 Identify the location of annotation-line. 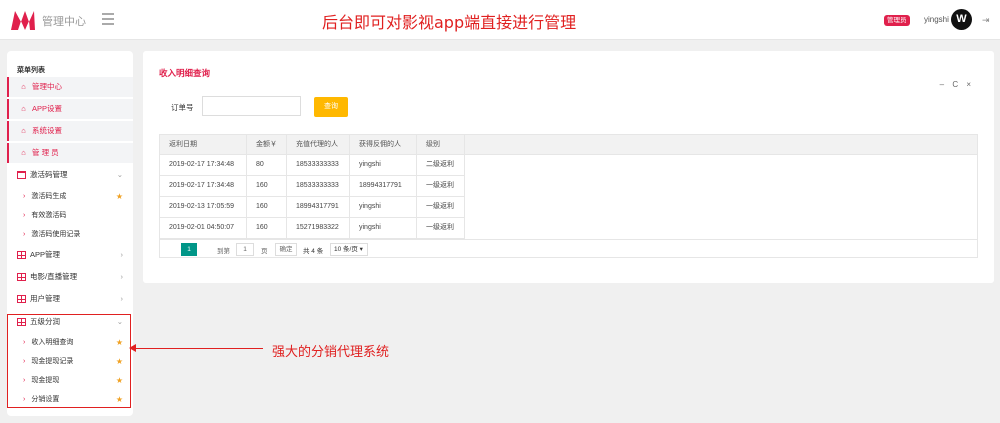
(198, 348).